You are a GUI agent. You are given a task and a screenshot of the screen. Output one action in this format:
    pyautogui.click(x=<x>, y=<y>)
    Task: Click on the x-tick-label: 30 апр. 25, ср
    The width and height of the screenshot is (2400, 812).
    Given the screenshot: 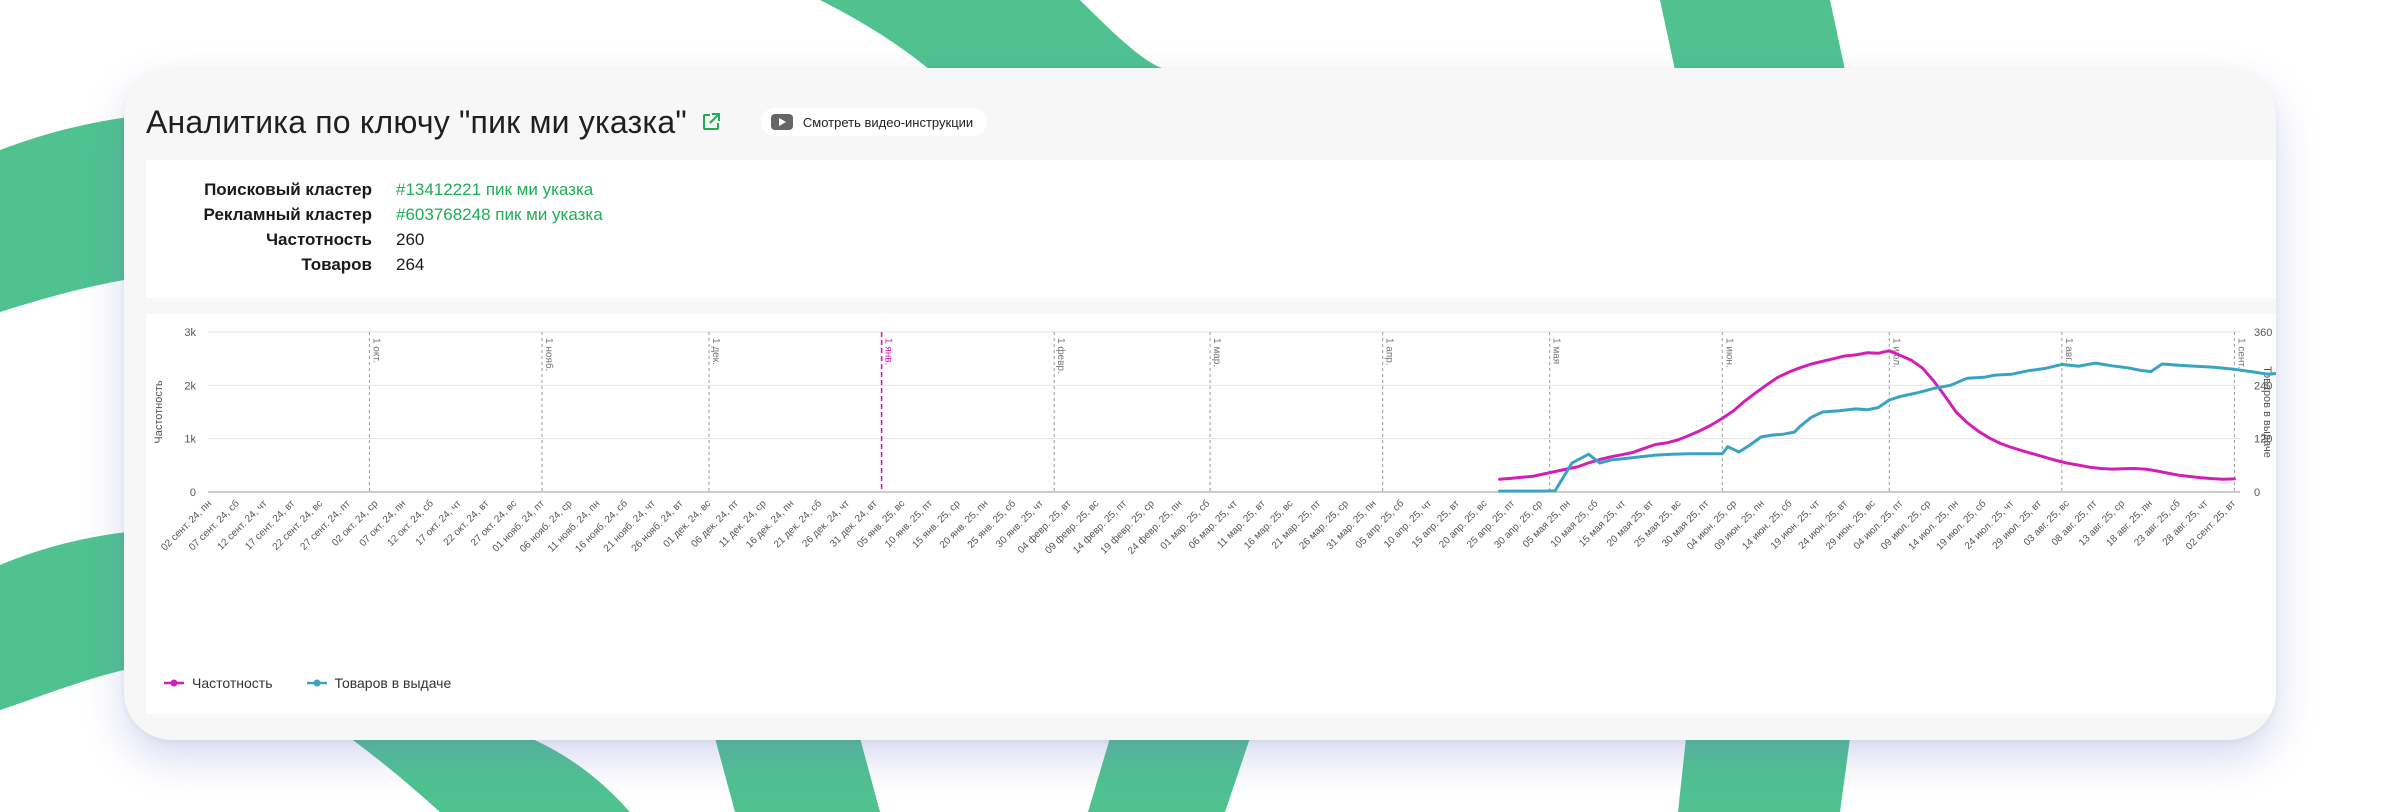 What is the action you would take?
    pyautogui.click(x=1518, y=524)
    